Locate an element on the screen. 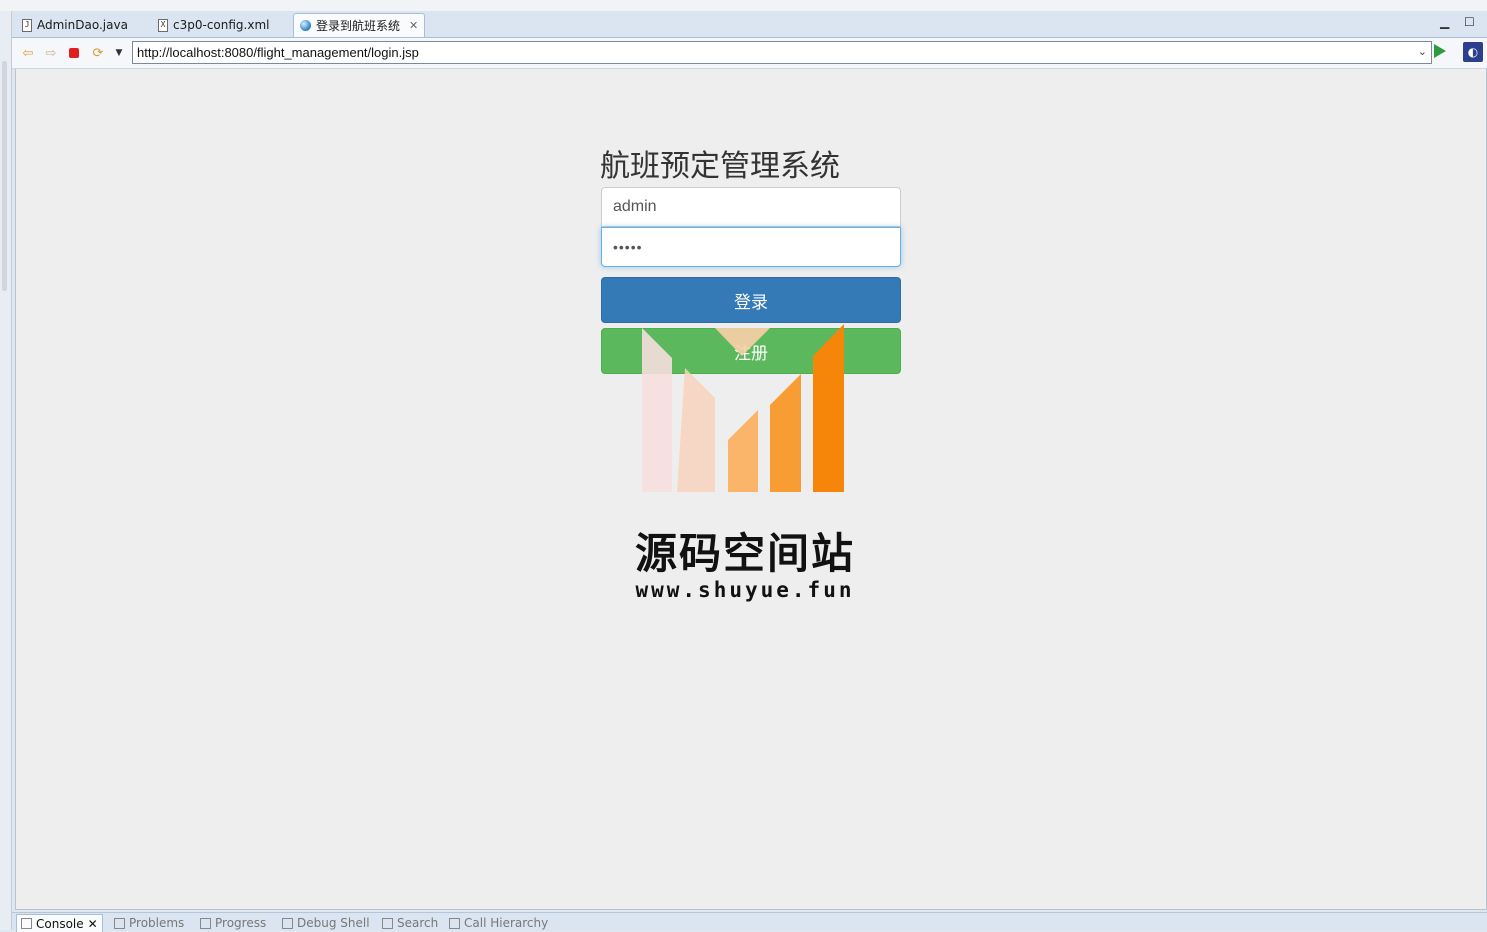 This screenshot has width=1487, height=932. tab-label: Console is located at coordinates (60, 923).